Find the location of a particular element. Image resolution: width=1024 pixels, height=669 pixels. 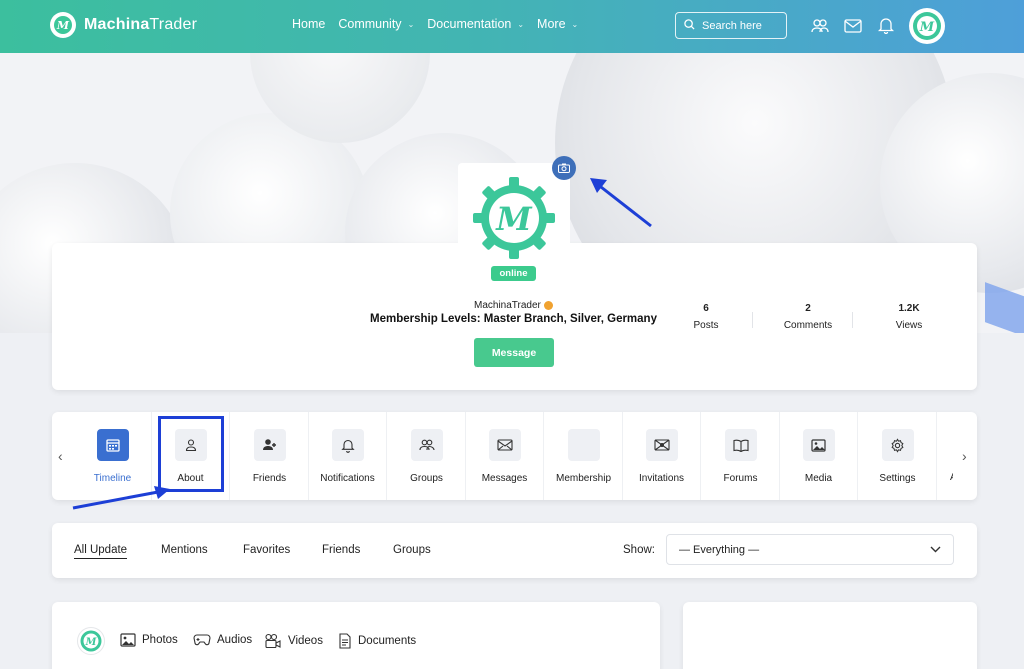

about-tab-highlight-box is located at coordinates (191, 454).